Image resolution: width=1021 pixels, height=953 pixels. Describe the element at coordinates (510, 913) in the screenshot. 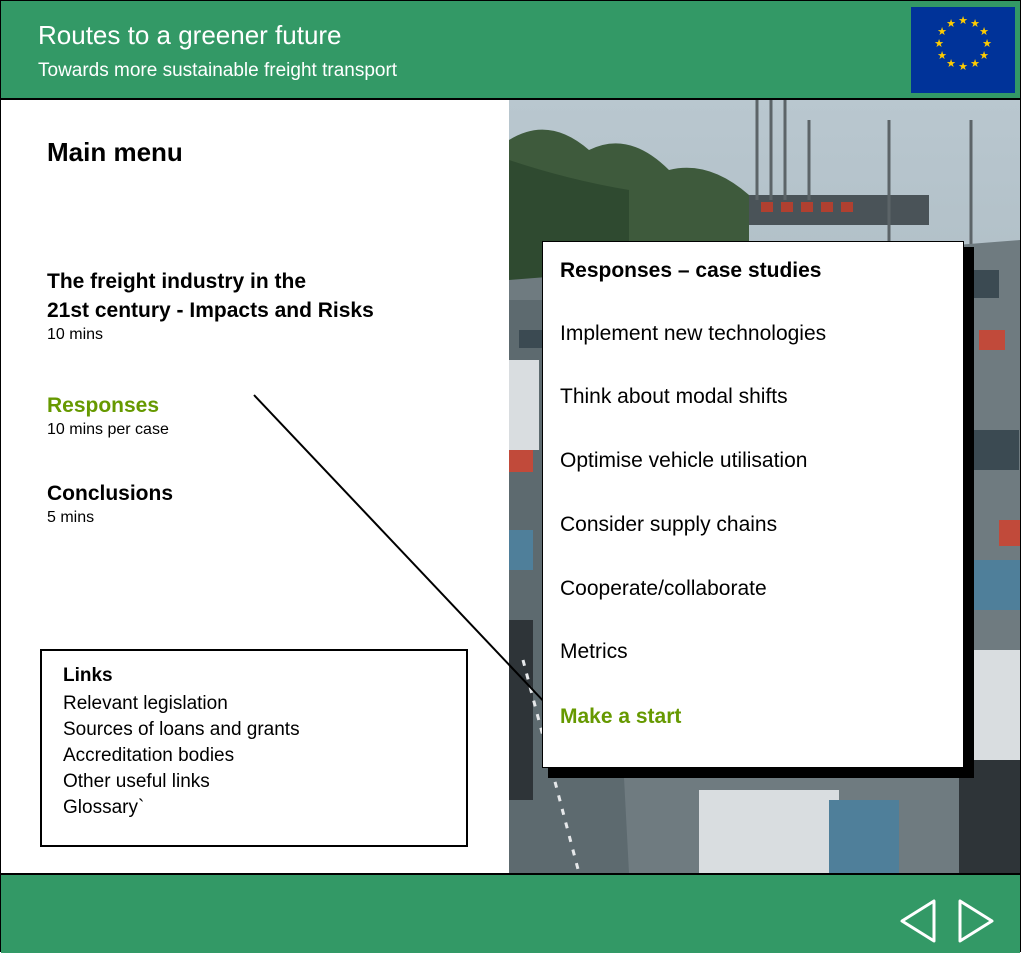

I see `footer-bar` at that location.